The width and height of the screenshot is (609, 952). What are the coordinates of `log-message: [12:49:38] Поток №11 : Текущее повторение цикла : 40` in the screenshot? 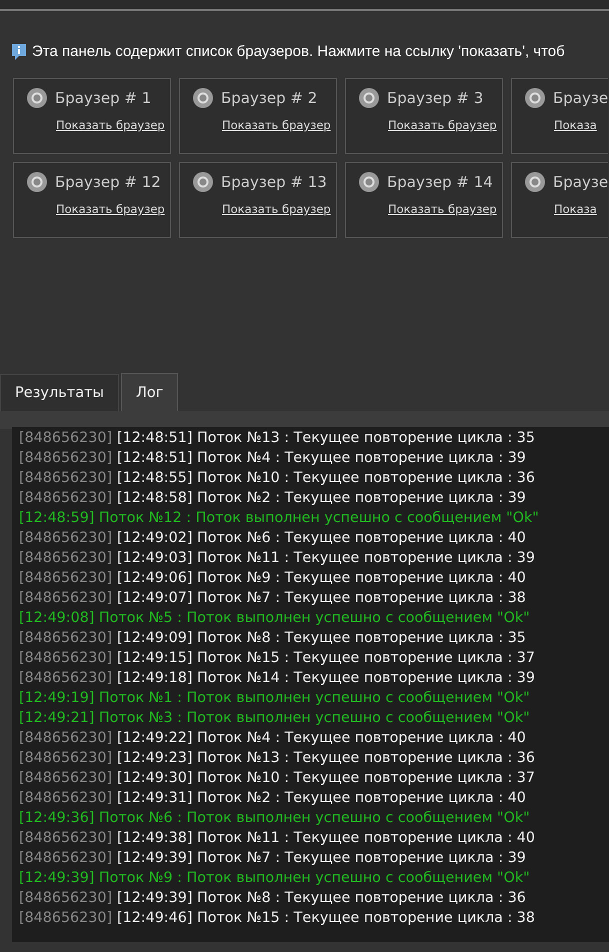 It's located at (326, 838).